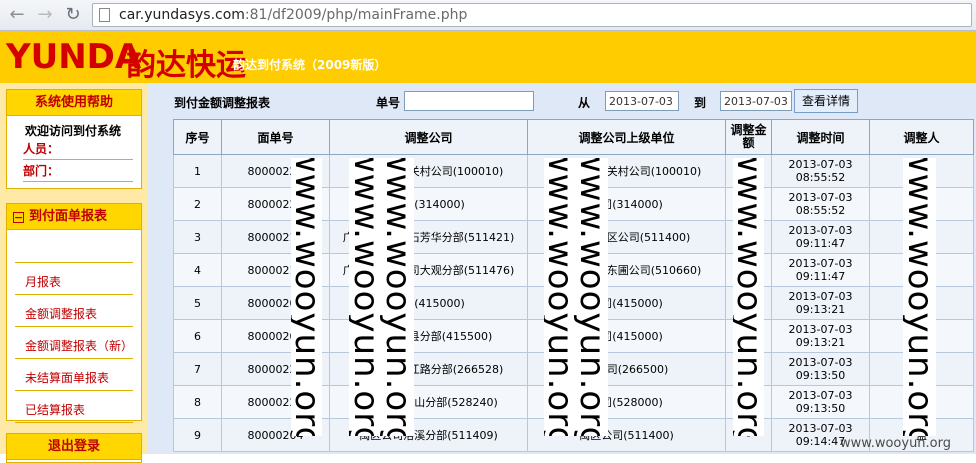 This screenshot has height=463, width=976. I want to click on forward-arrow-icon: →, so click(45, 15).